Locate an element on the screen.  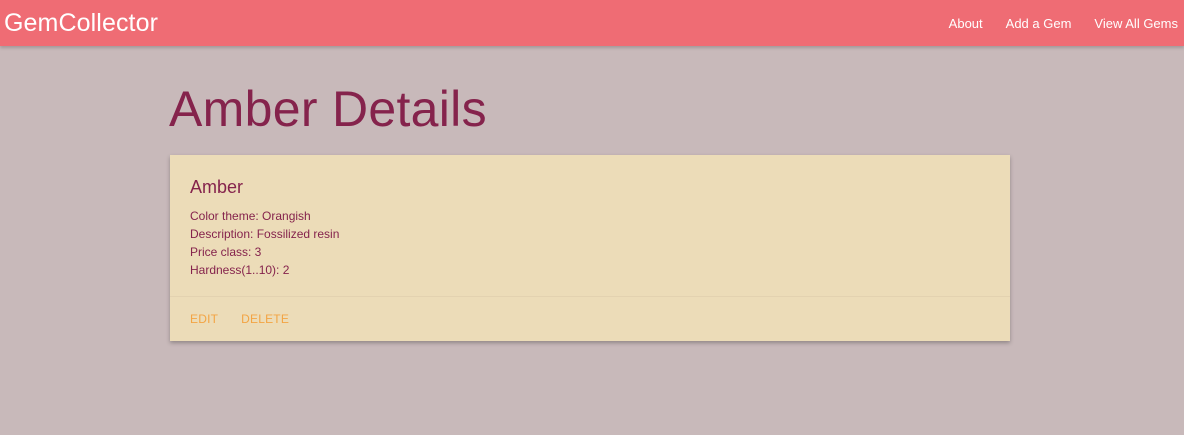
card-actions: EDIT DELETE is located at coordinates (590, 319).